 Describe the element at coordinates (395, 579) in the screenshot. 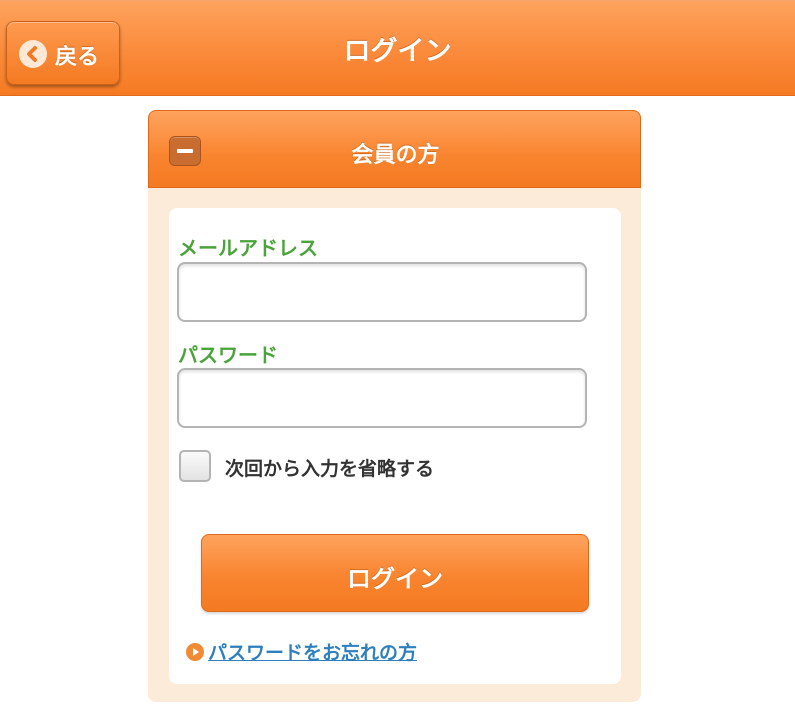

I see `login-button-label: ログイン` at that location.